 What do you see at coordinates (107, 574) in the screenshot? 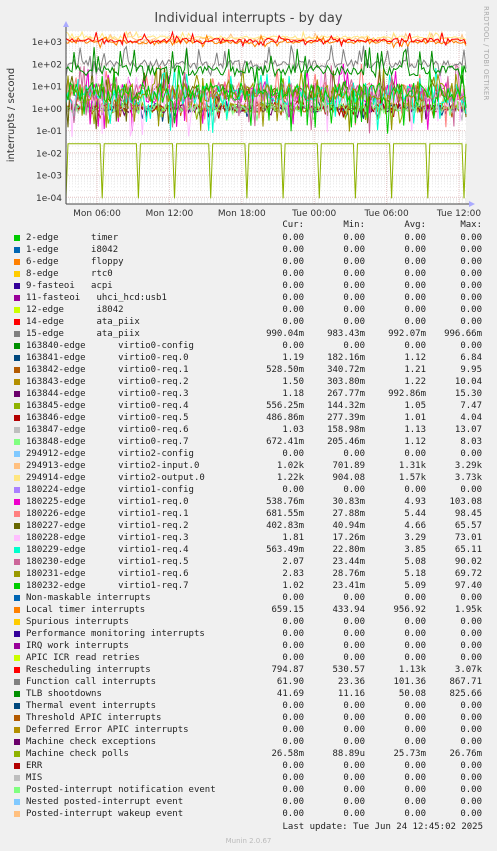
I see `legend-series-name: 180231-edge virtio1-req.6` at bounding box center [107, 574].